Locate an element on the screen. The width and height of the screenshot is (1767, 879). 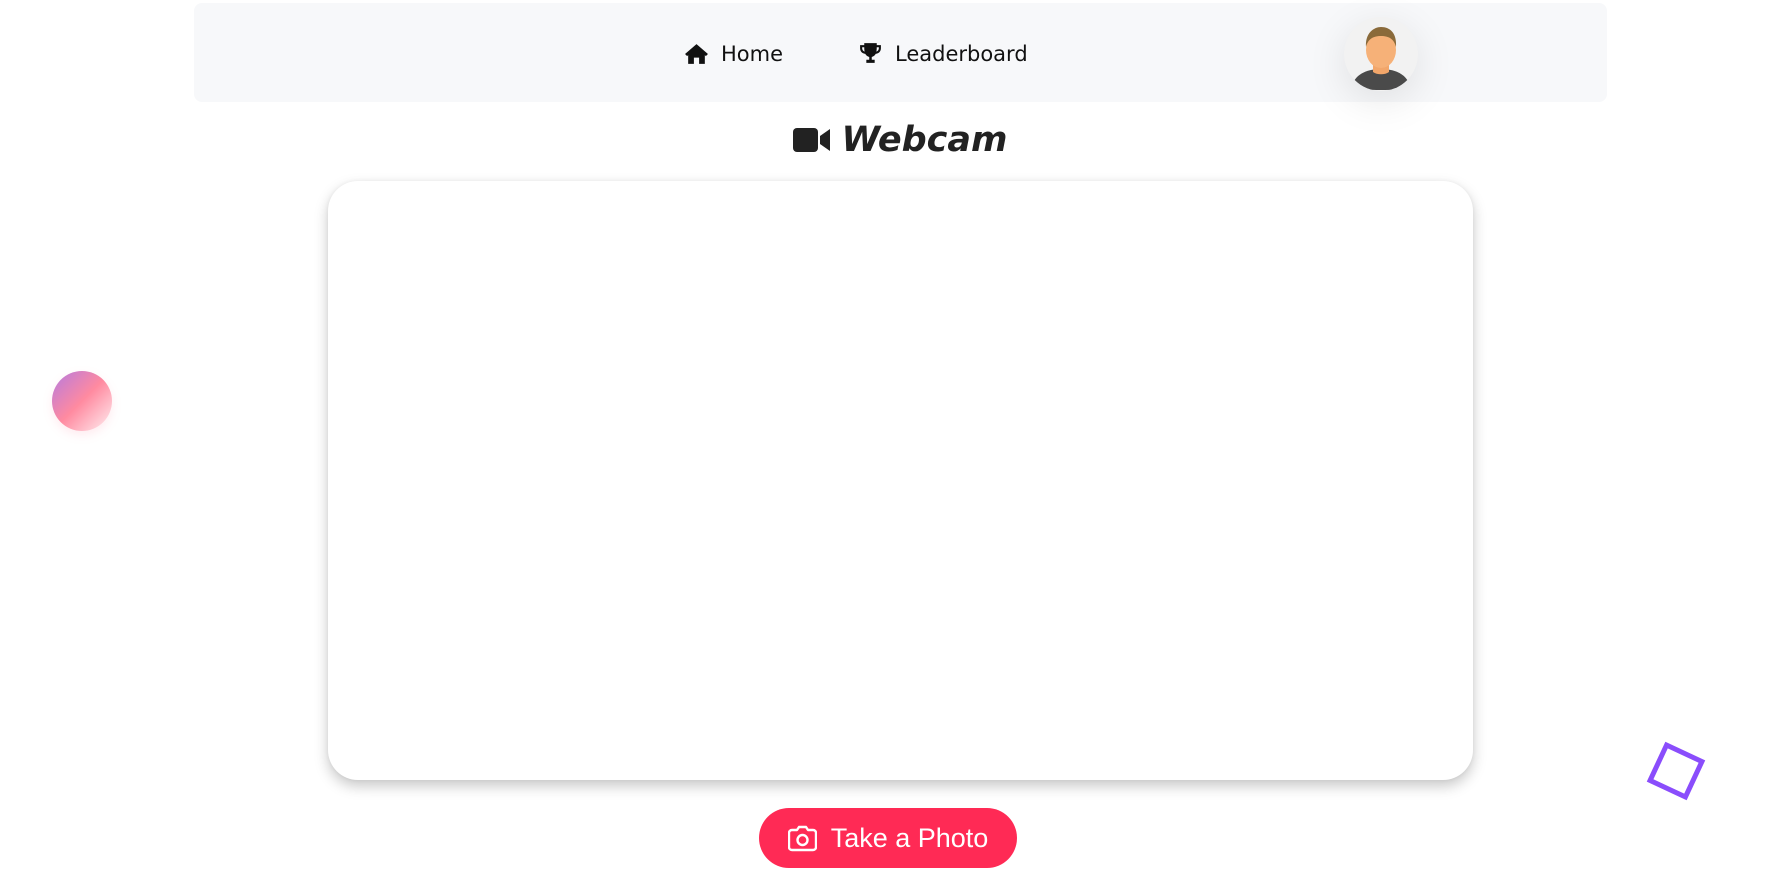
decorative-gradient-circle is located at coordinates (82, 401).